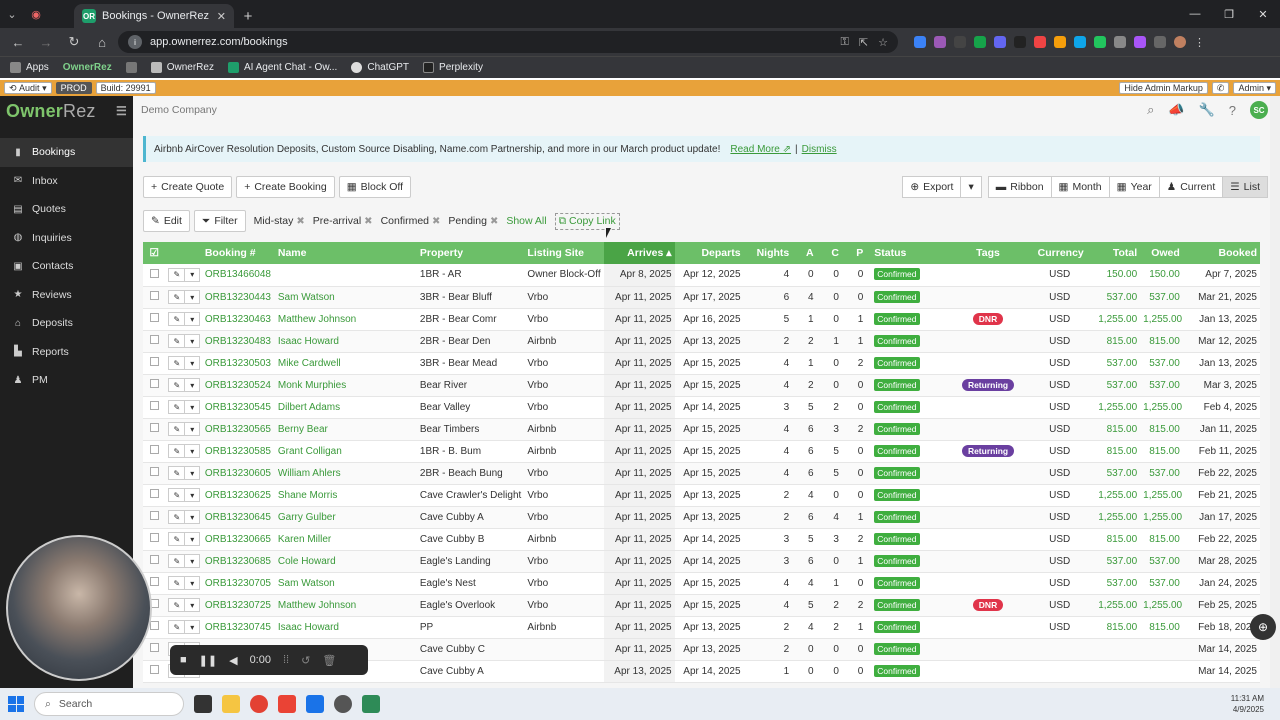  I want to click on chrome-icon, so click(259, 704).